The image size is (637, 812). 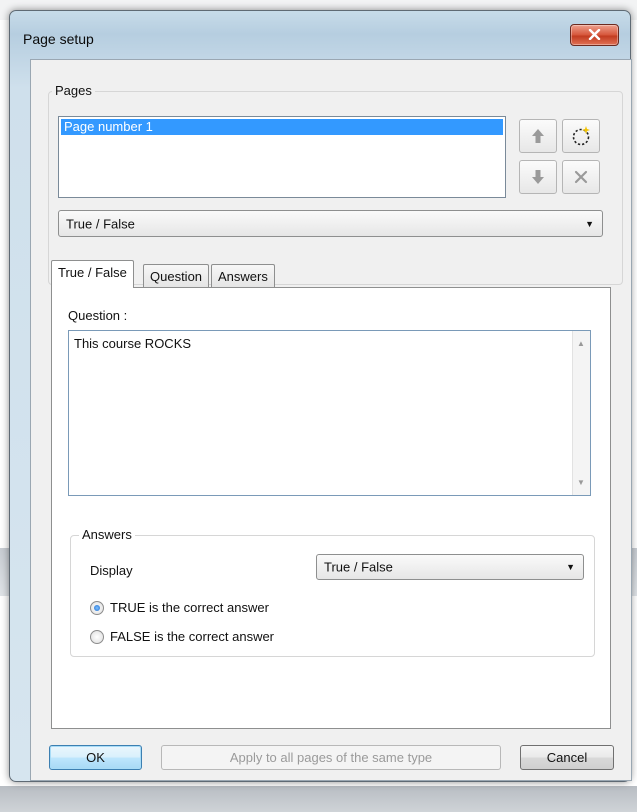 What do you see at coordinates (176, 276) in the screenshot?
I see `tab-question: Question` at bounding box center [176, 276].